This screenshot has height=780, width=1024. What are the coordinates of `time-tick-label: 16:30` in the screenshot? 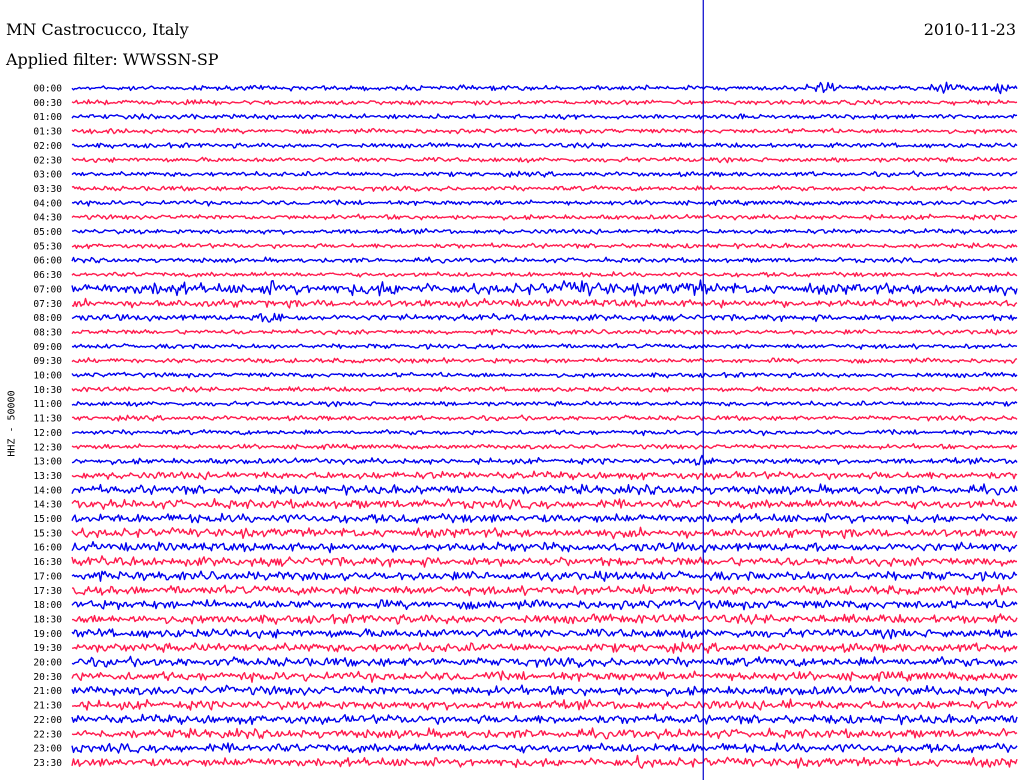 It's located at (47, 562).